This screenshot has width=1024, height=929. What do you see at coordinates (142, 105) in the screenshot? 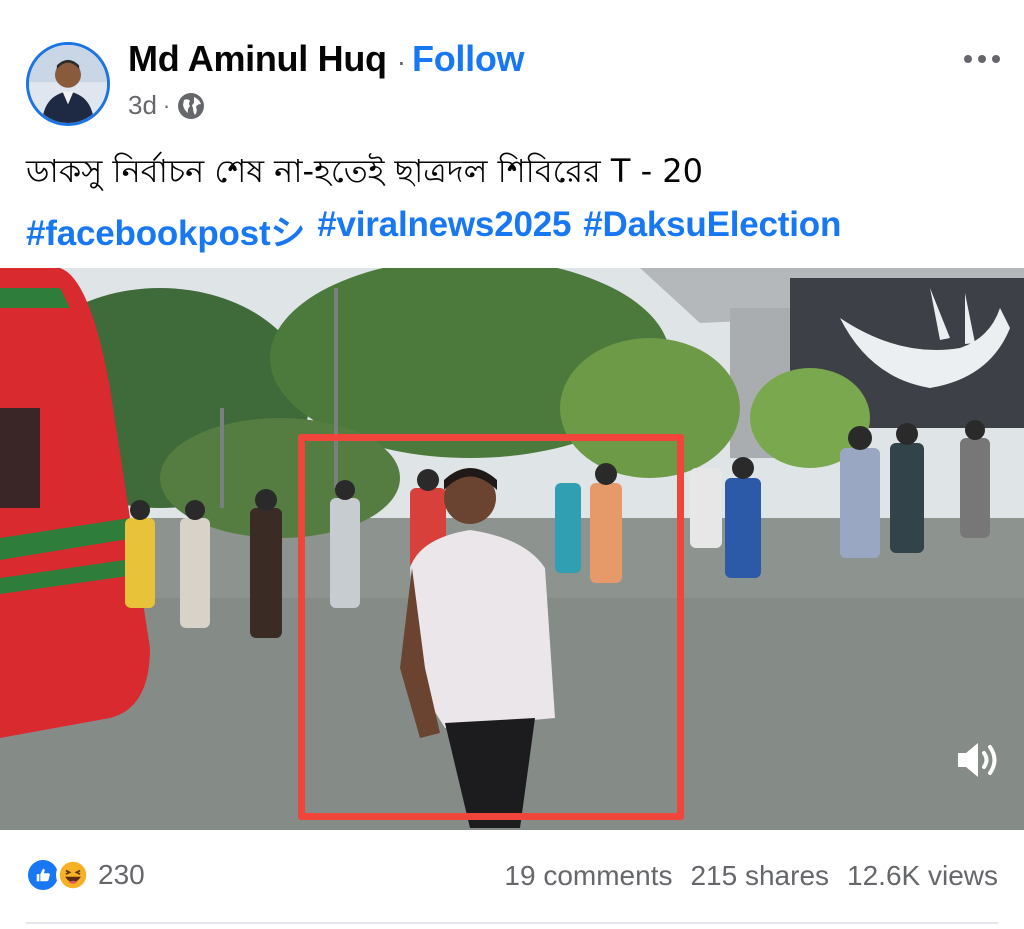
I see `post-timestamp: 3d` at bounding box center [142, 105].